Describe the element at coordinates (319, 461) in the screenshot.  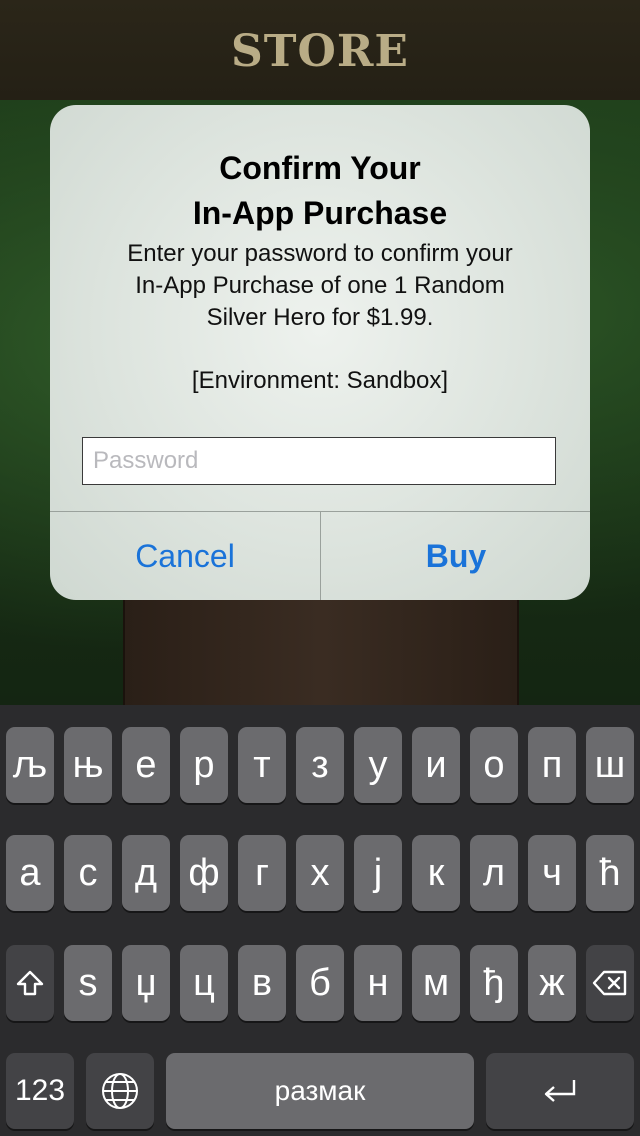
I see `password-input` at that location.